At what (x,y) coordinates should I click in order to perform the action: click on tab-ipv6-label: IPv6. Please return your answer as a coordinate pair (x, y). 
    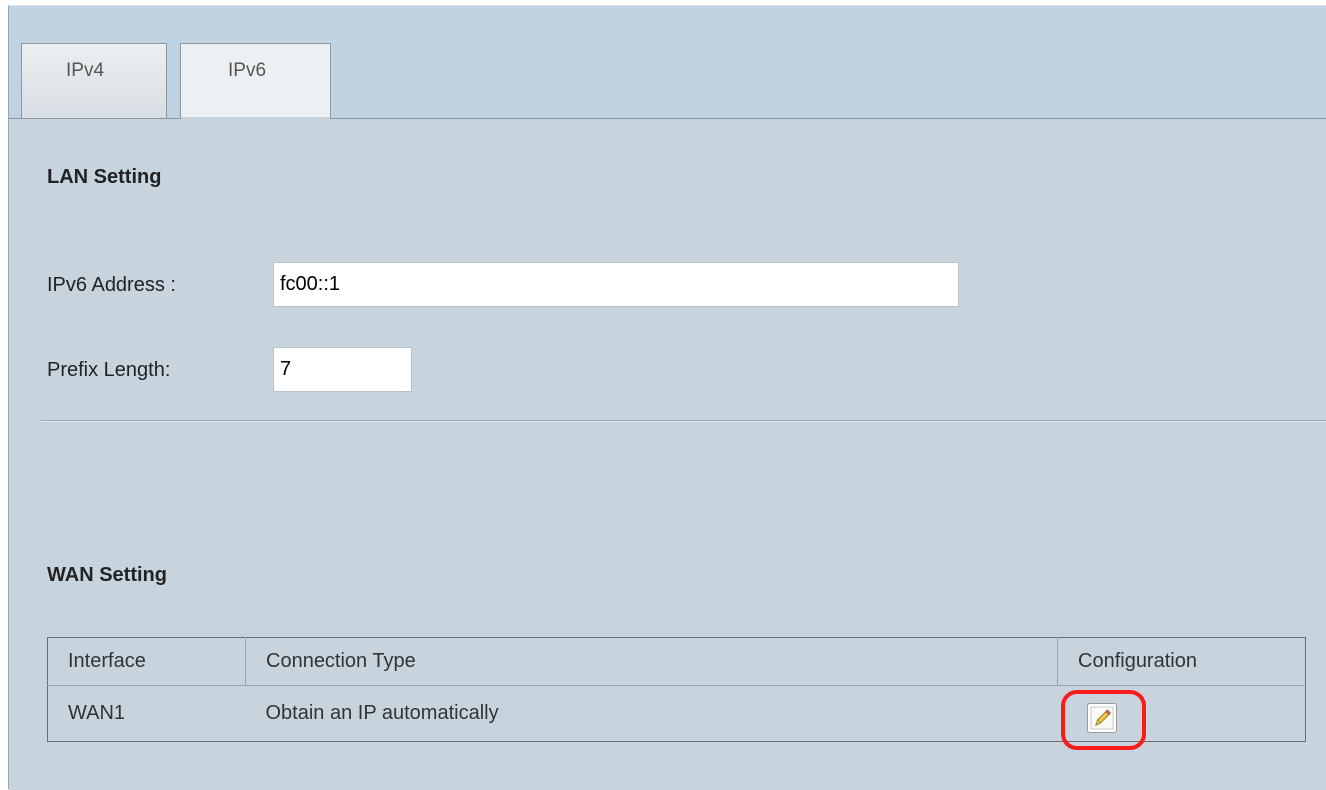
    Looking at the image, I should click on (247, 70).